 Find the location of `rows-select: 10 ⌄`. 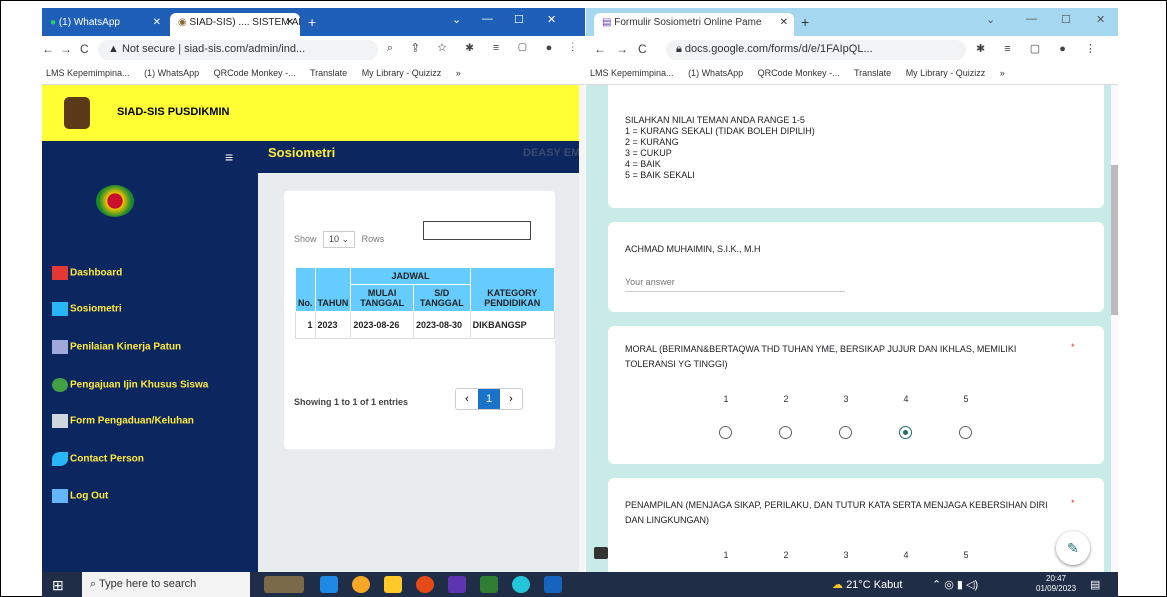

rows-select: 10 ⌄ is located at coordinates (339, 239).